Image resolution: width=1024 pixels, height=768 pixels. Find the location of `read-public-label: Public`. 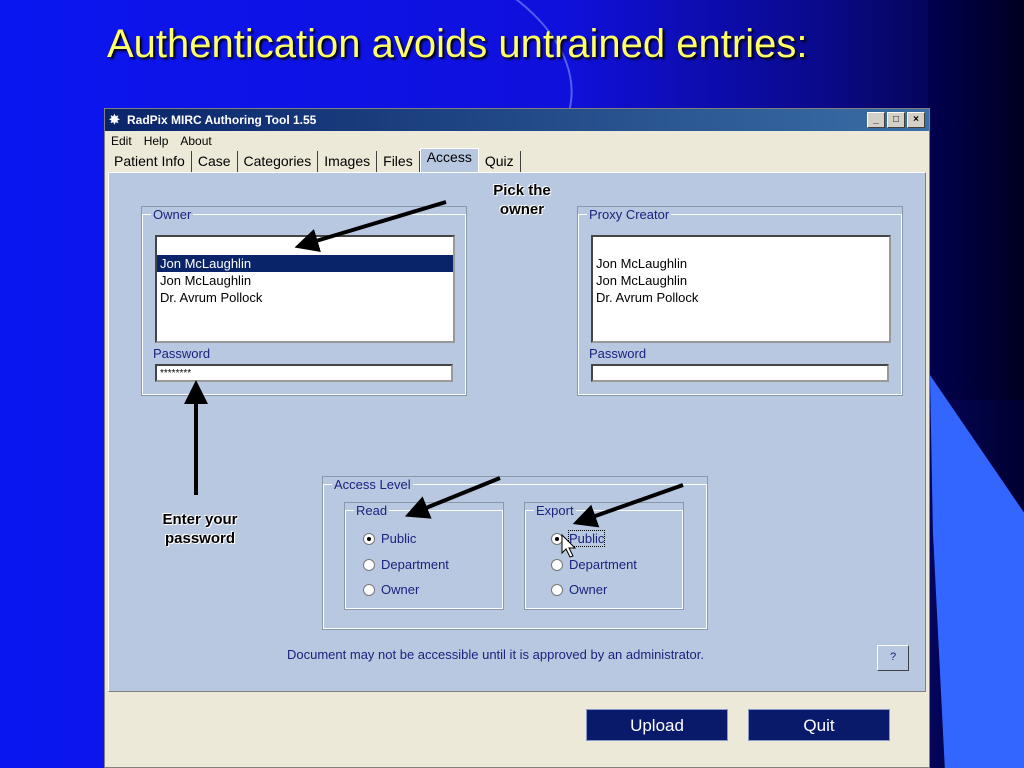

read-public-label: Public is located at coordinates (399, 538).